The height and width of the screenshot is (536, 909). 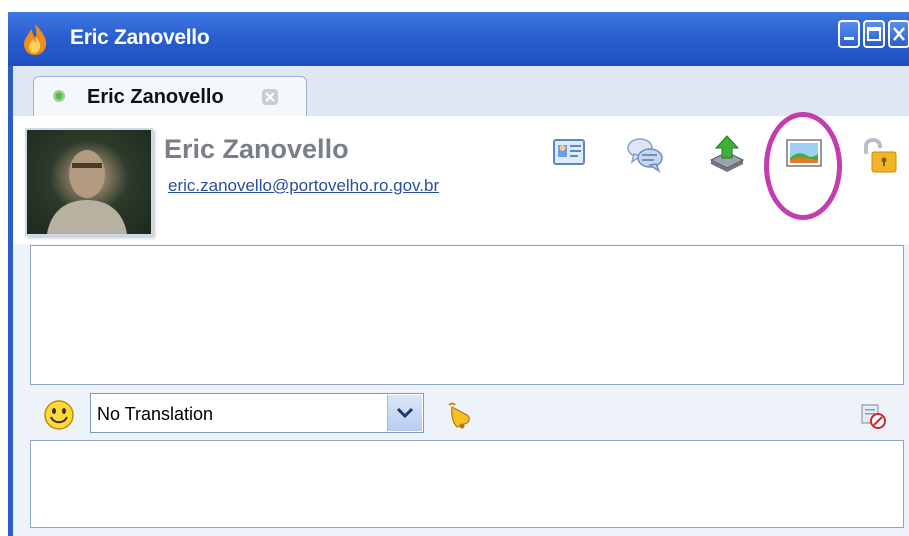 I want to click on send-file-icon, so click(x=727, y=154).